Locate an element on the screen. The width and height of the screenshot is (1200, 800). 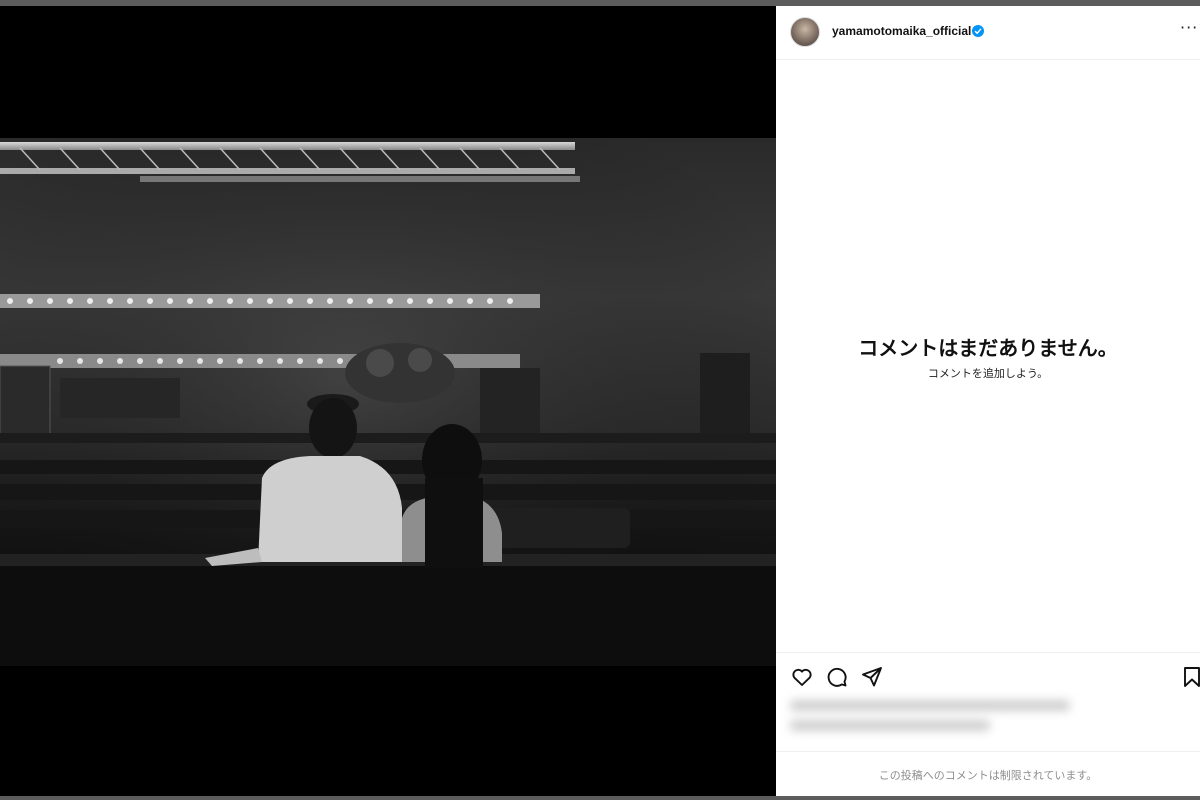
comments-restricted-notice: この投稿へのコメントは制限されています。 is located at coordinates (988, 775).